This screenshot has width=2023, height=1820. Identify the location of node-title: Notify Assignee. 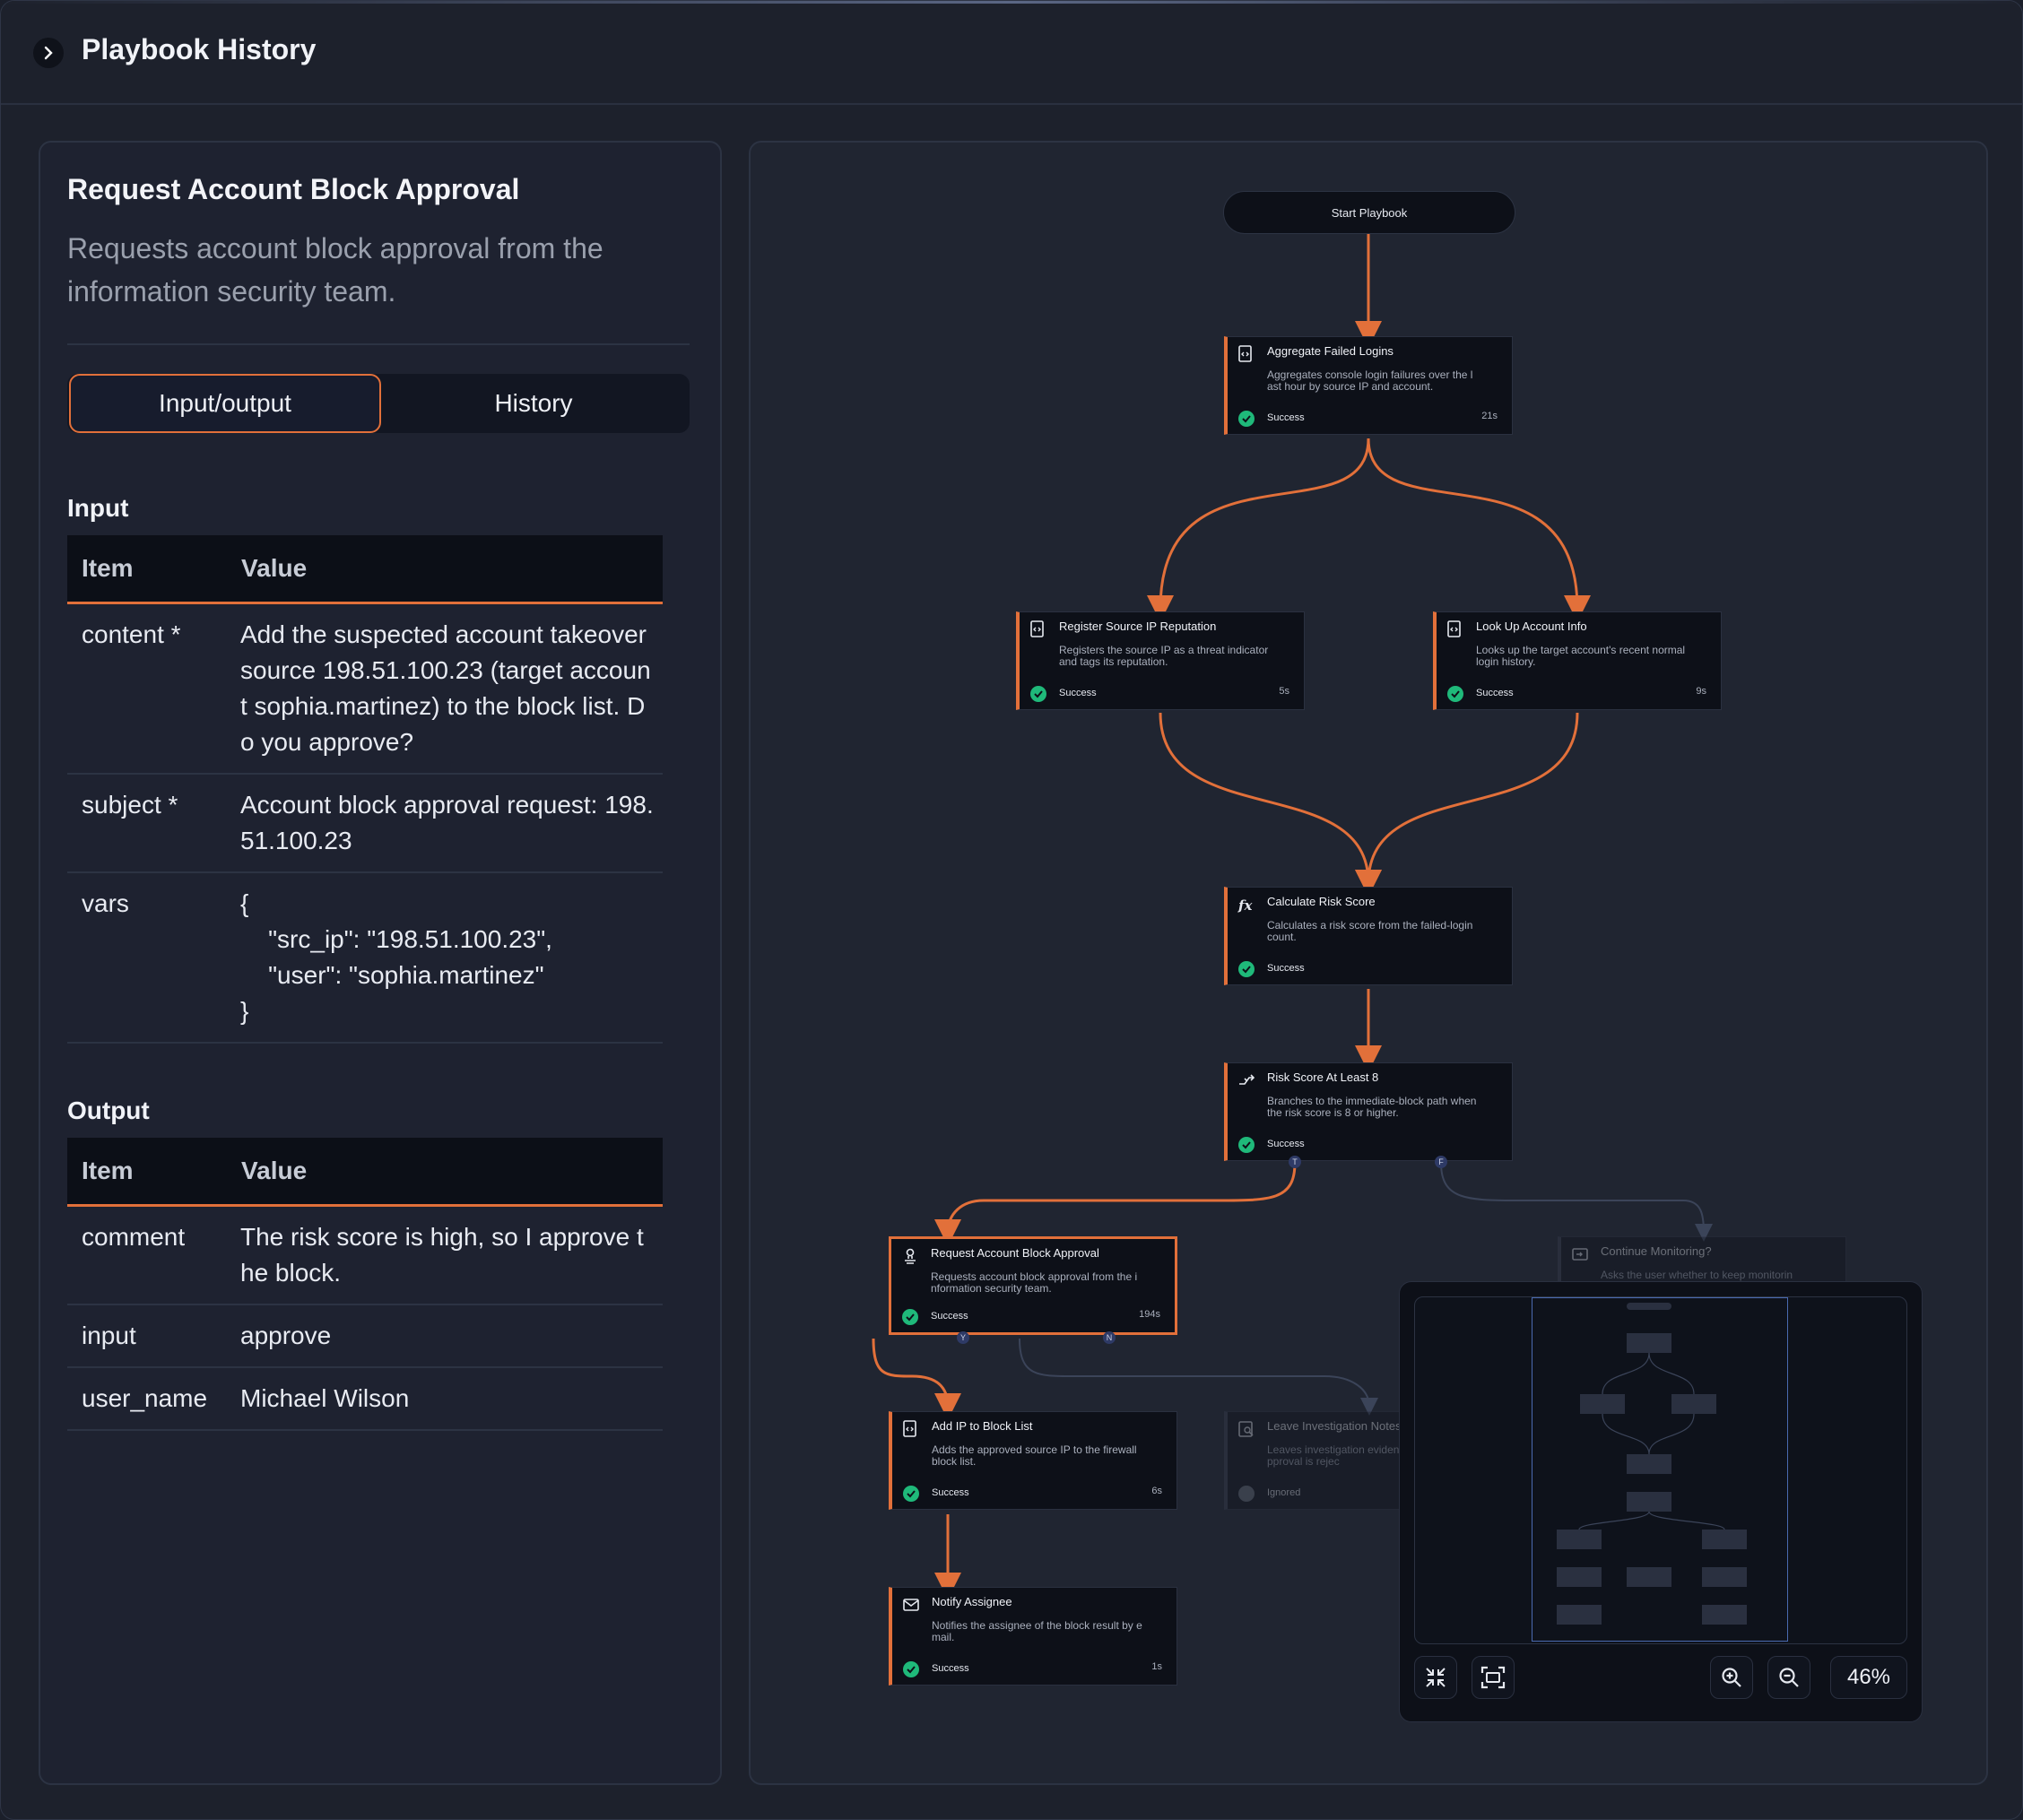
(972, 1602).